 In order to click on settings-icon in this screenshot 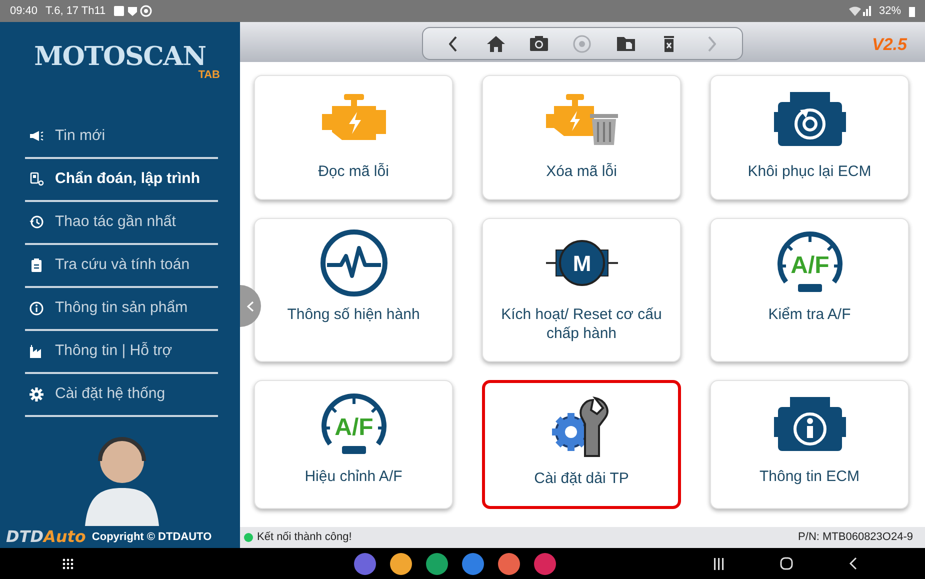, I will do `click(36, 394)`.